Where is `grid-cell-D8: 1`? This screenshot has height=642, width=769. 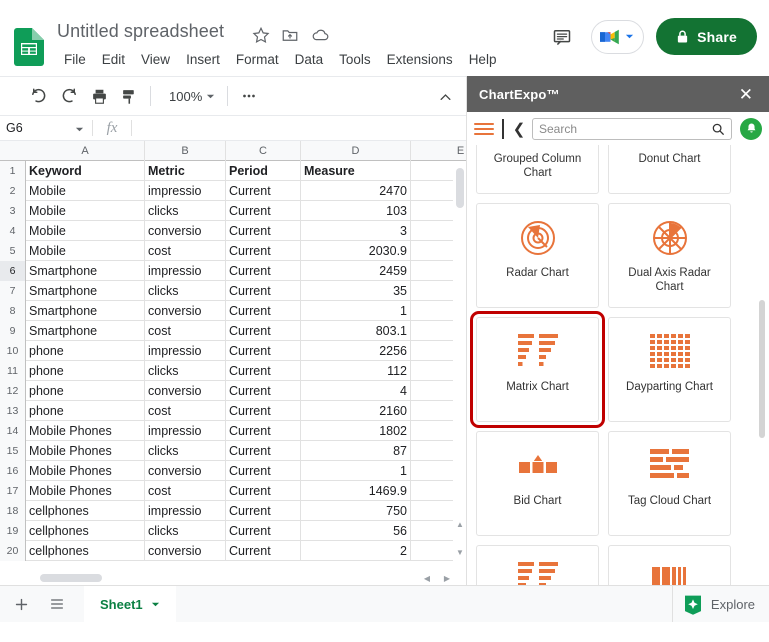
grid-cell-D8: 1 is located at coordinates (356, 310).